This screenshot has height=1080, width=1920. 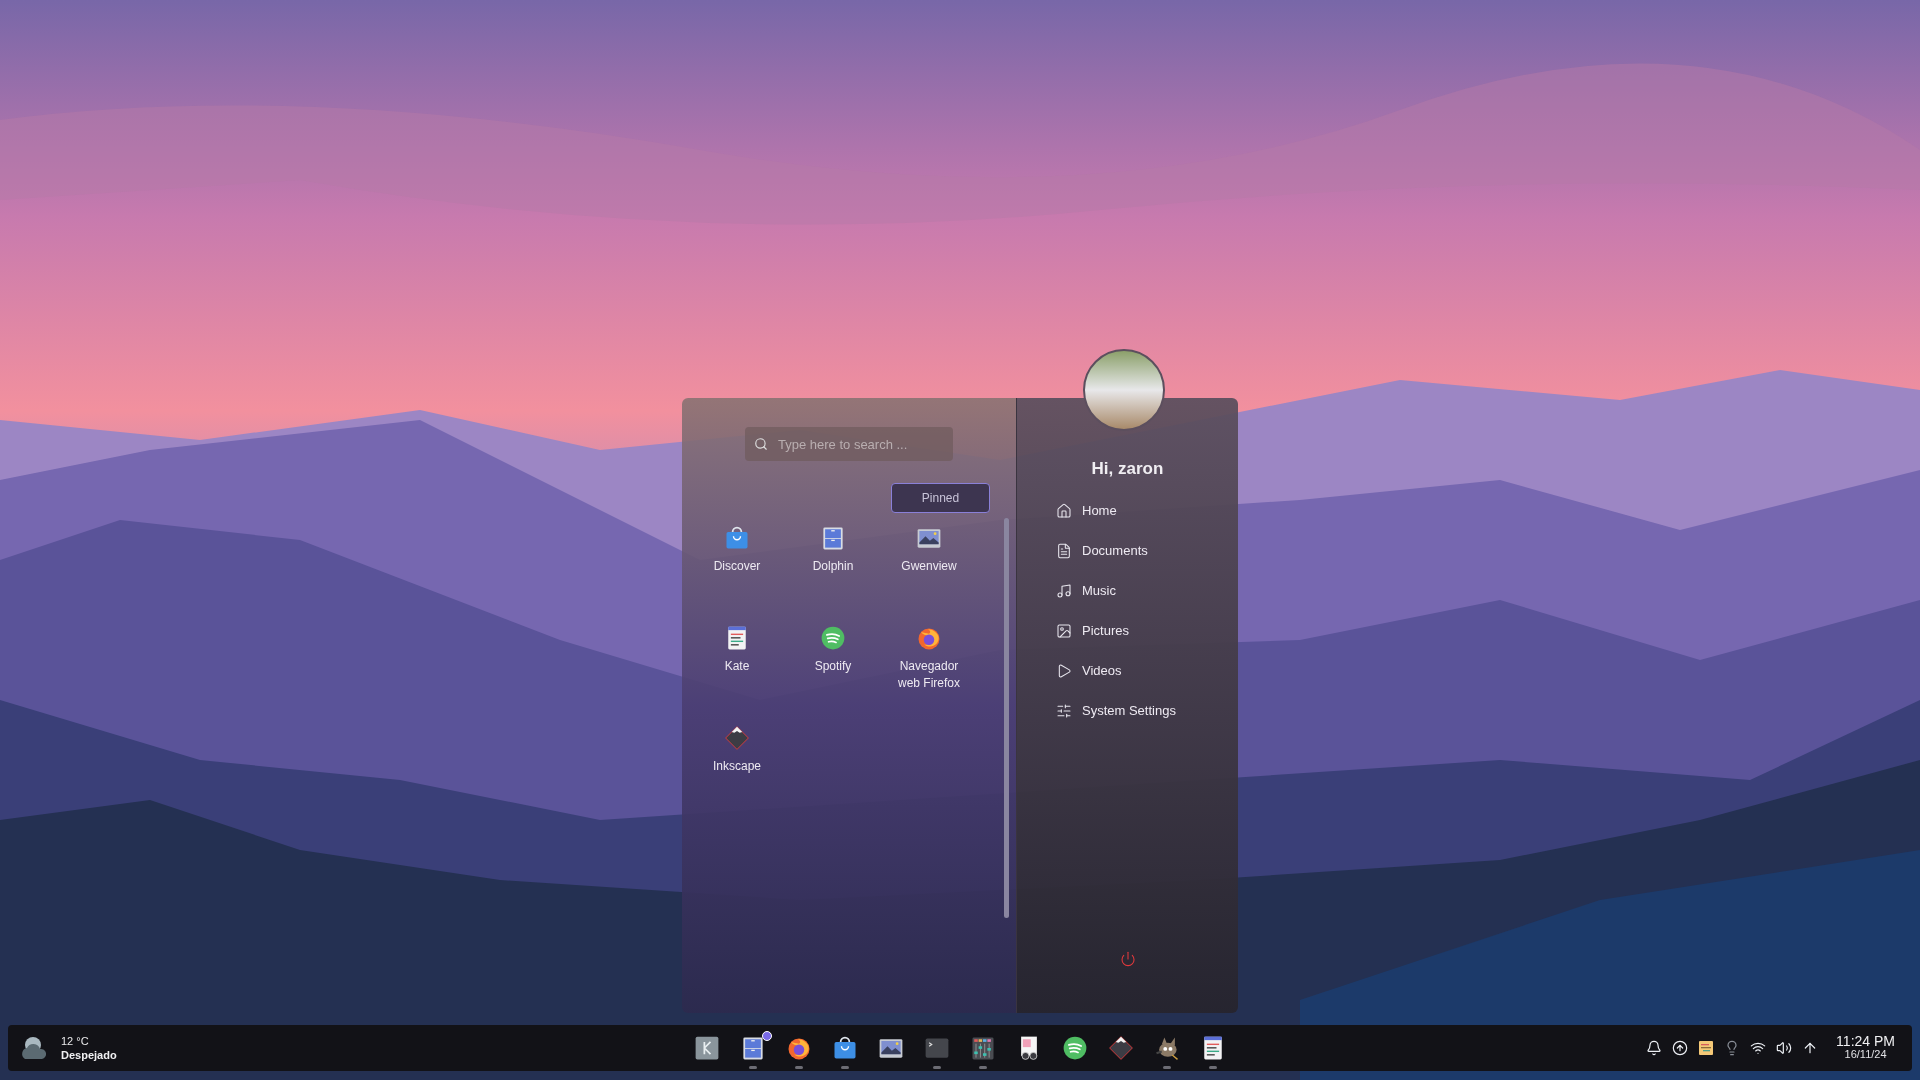 I want to click on wifi-icon, so click(x=1758, y=1048).